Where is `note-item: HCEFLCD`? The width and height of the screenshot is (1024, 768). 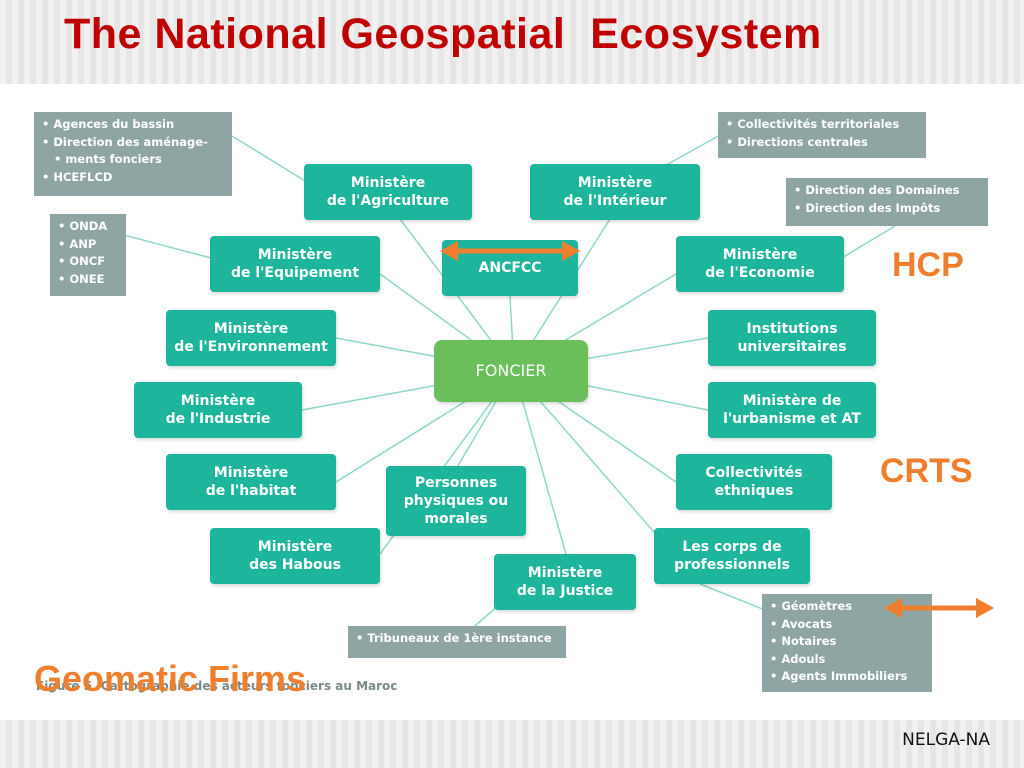
note-item: HCEFLCD is located at coordinates (133, 178).